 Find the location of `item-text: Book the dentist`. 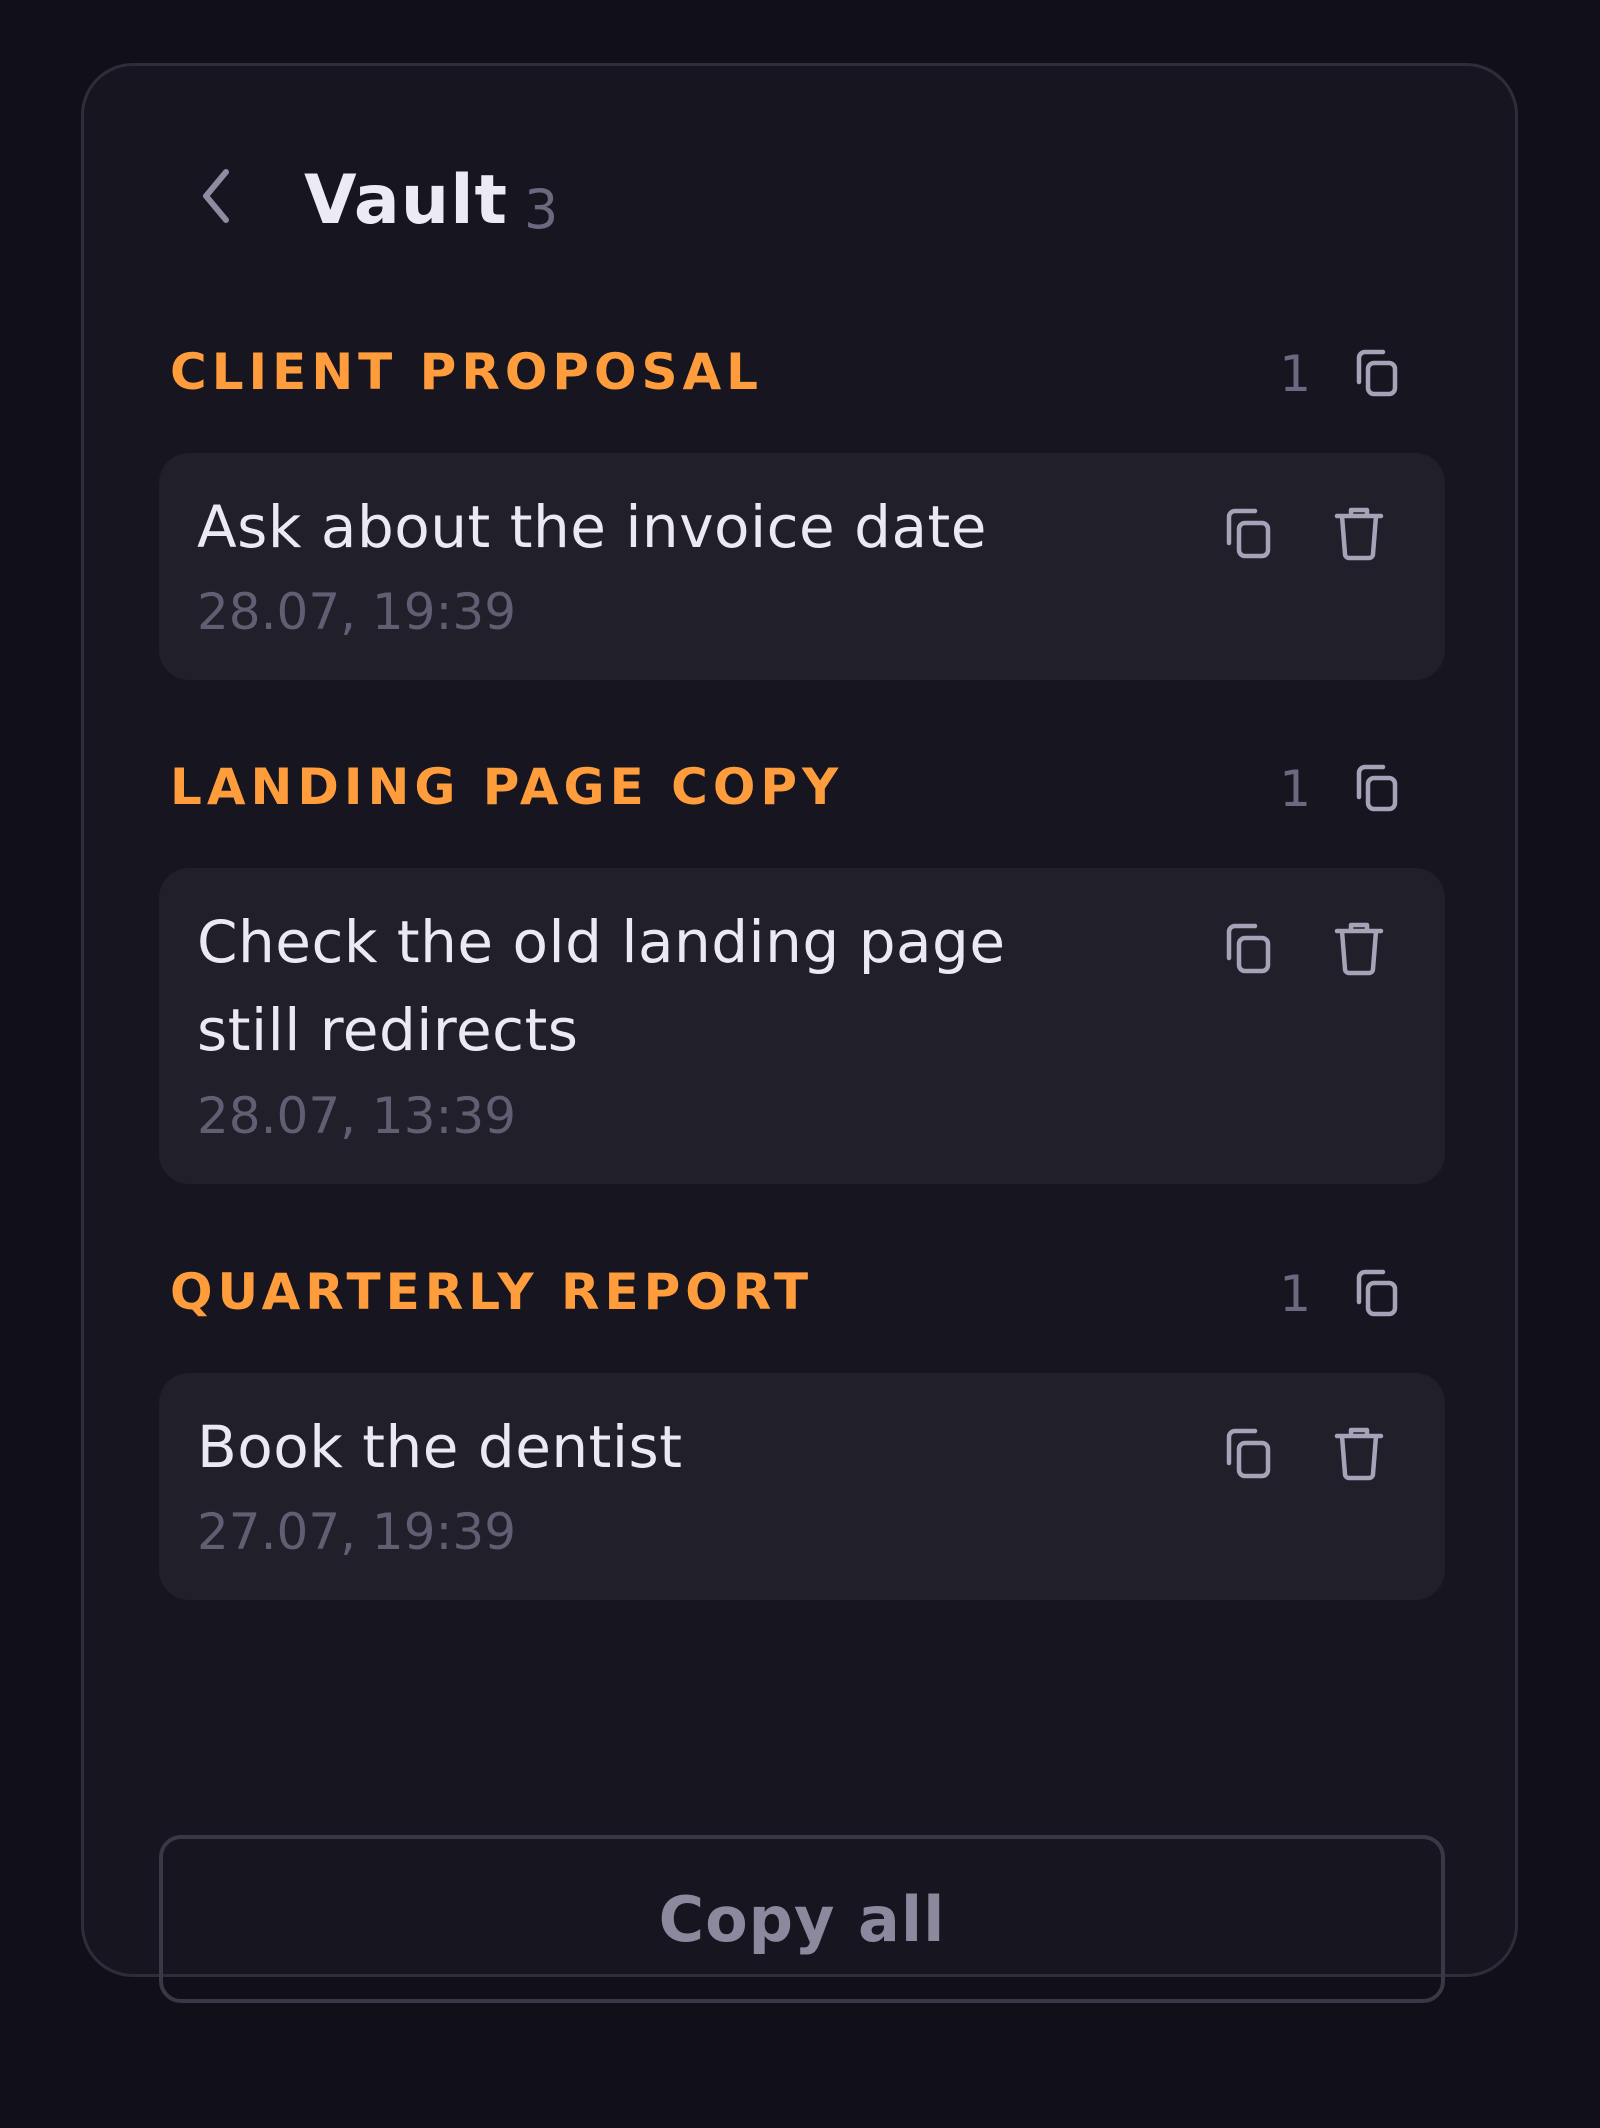

item-text: Book the dentist is located at coordinates (440, 1447).